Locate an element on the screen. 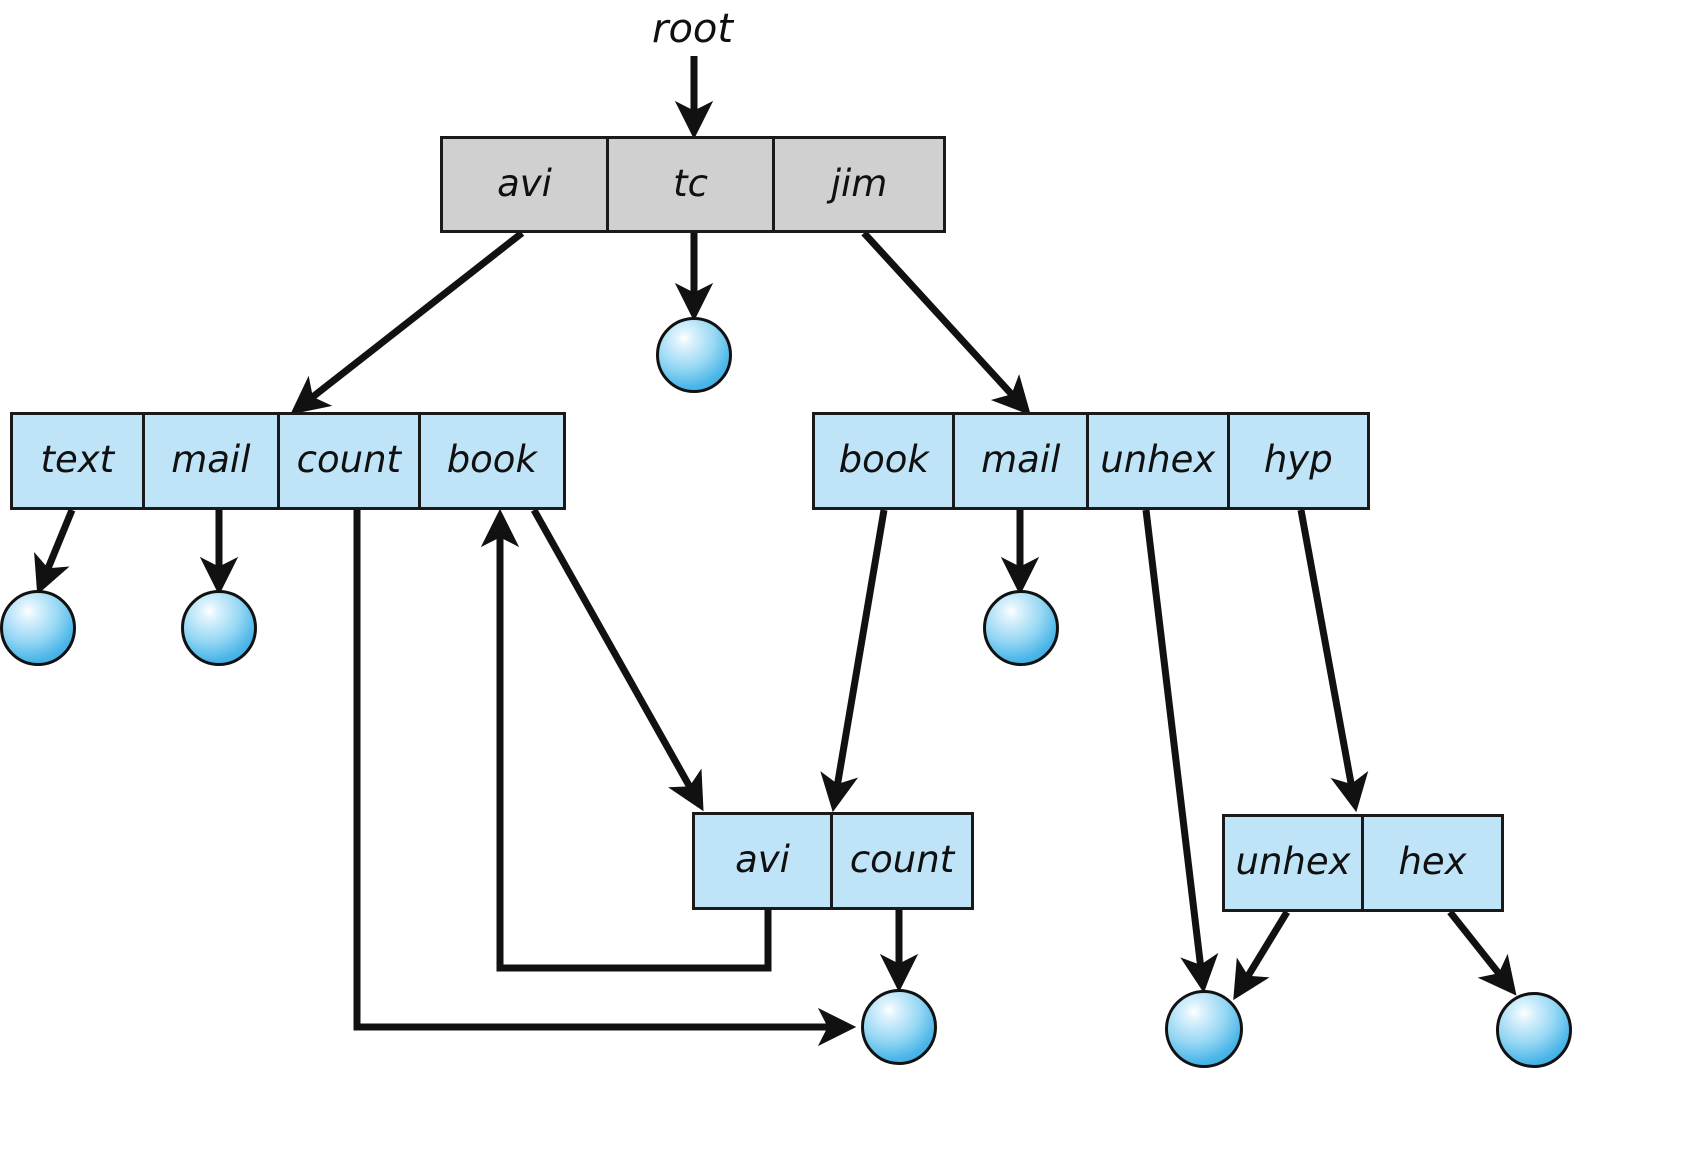 This screenshot has height=1149, width=1692. dir-entry-tc: tc is located at coordinates (692, 184).